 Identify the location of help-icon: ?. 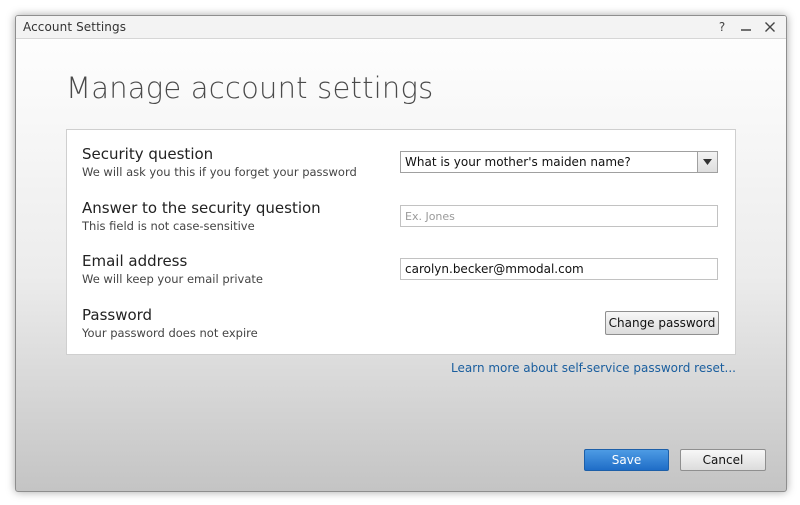
(722, 27).